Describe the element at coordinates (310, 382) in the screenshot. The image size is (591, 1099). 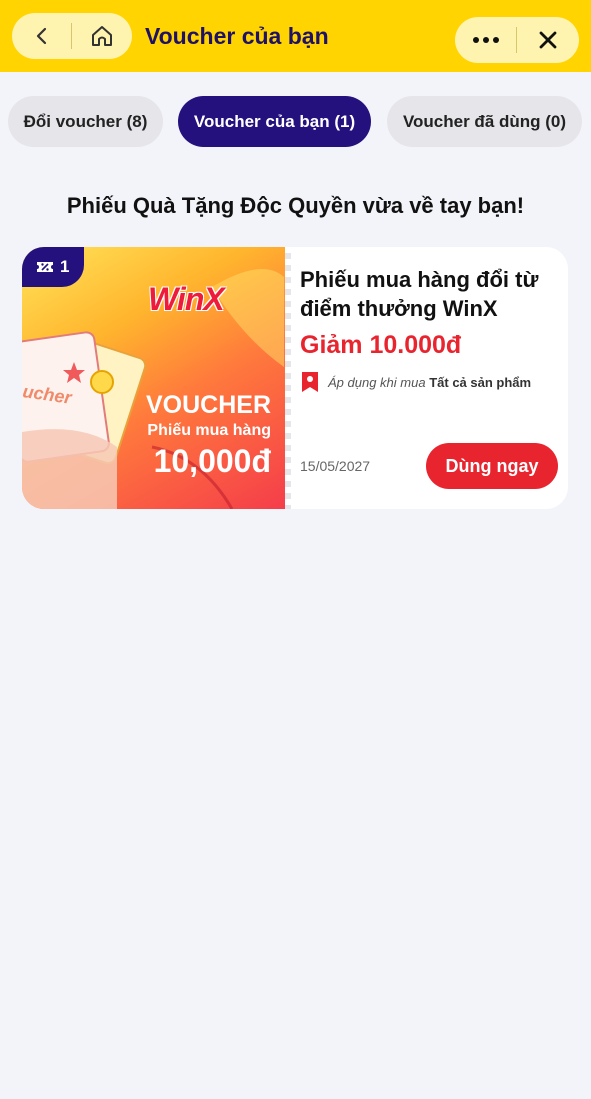
I see `bookmark-icon` at that location.